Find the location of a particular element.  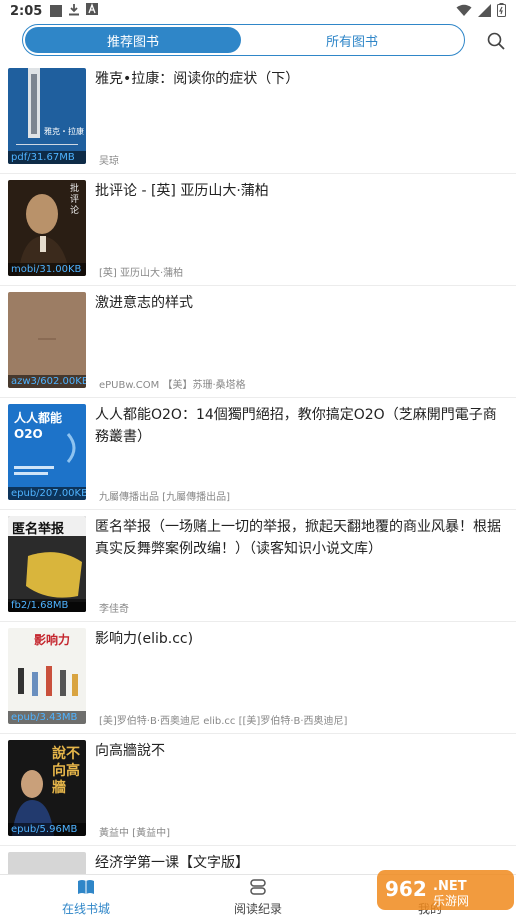

book-format: mobi/31.00KB is located at coordinates (47, 269).